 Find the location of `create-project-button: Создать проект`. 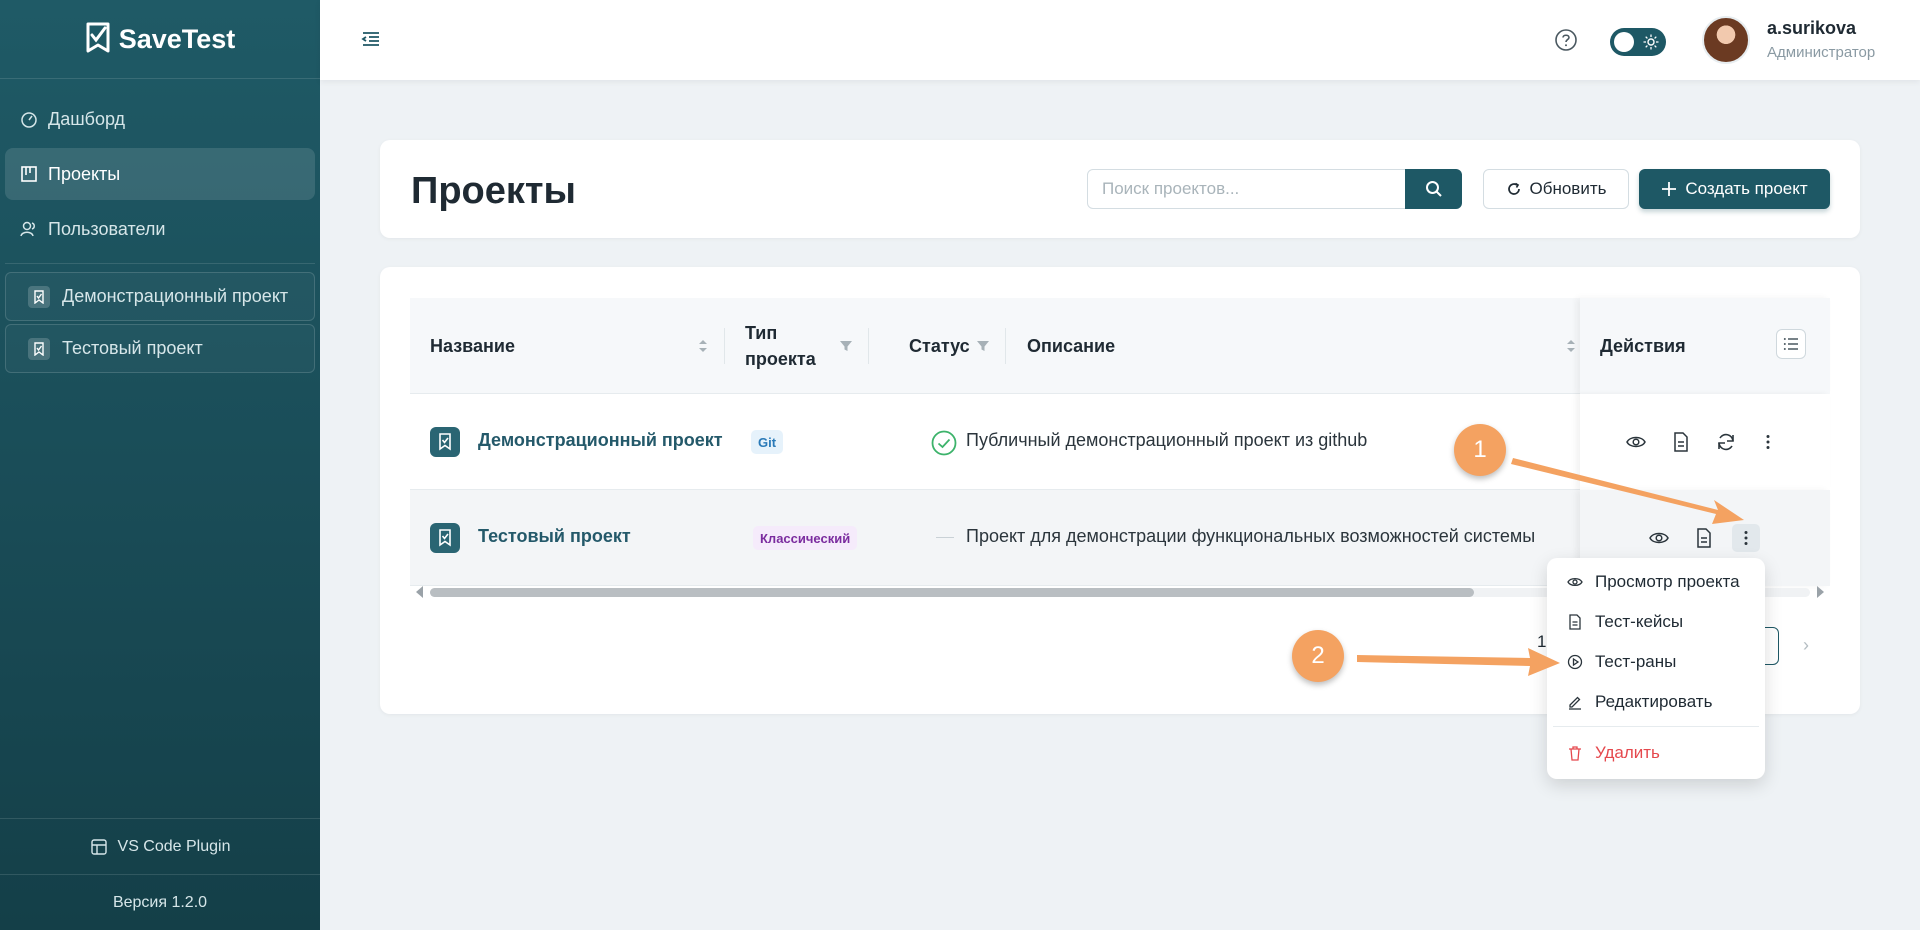

create-project-button: Создать проект is located at coordinates (1734, 189).